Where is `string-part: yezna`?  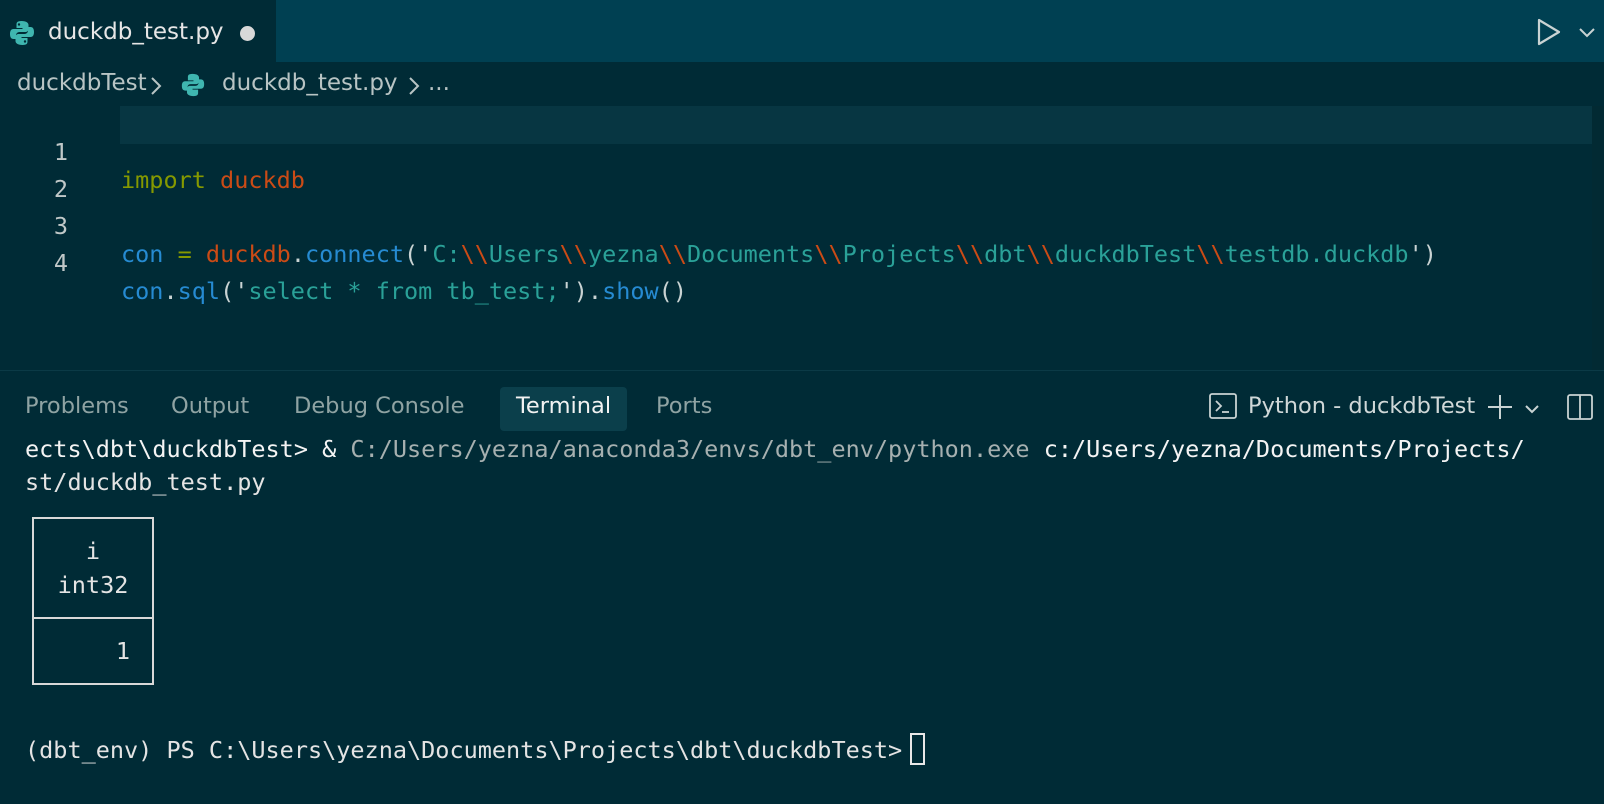 string-part: yezna is located at coordinates (623, 254).